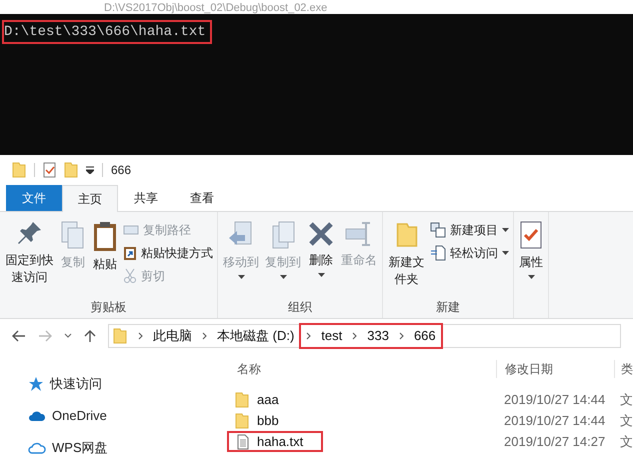 This screenshot has height=466, width=633. Describe the element at coordinates (469, 252) in the screenshot. I see `ribbon-button: 轻松访问` at that location.